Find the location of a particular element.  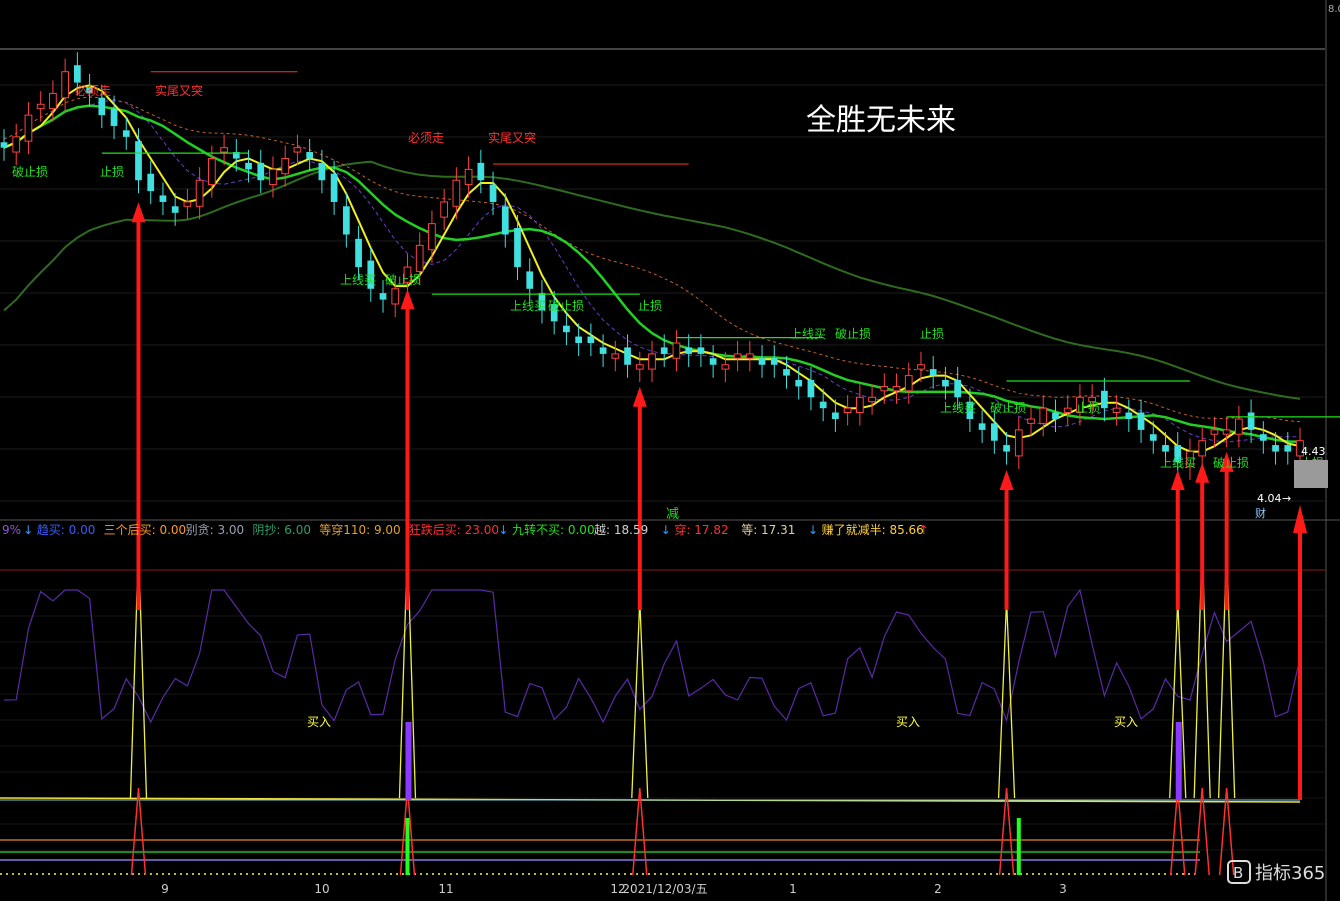

x-tick-label: 3 is located at coordinates (1063, 889).